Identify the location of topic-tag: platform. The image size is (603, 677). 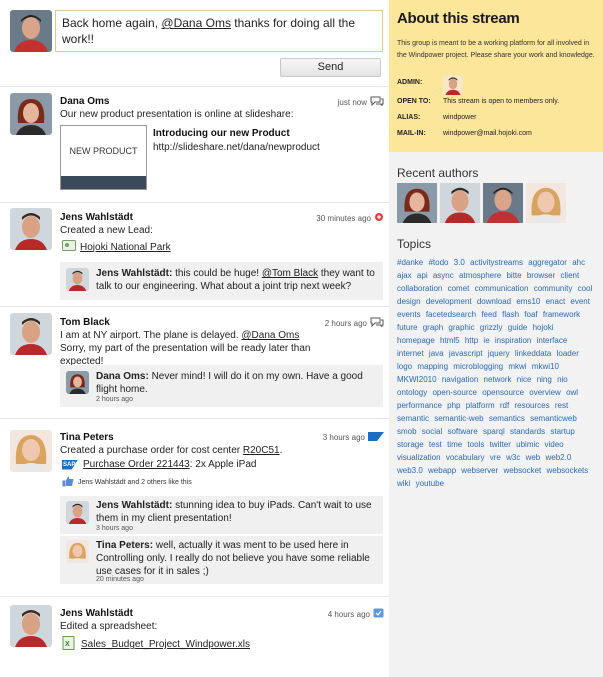
(480, 405).